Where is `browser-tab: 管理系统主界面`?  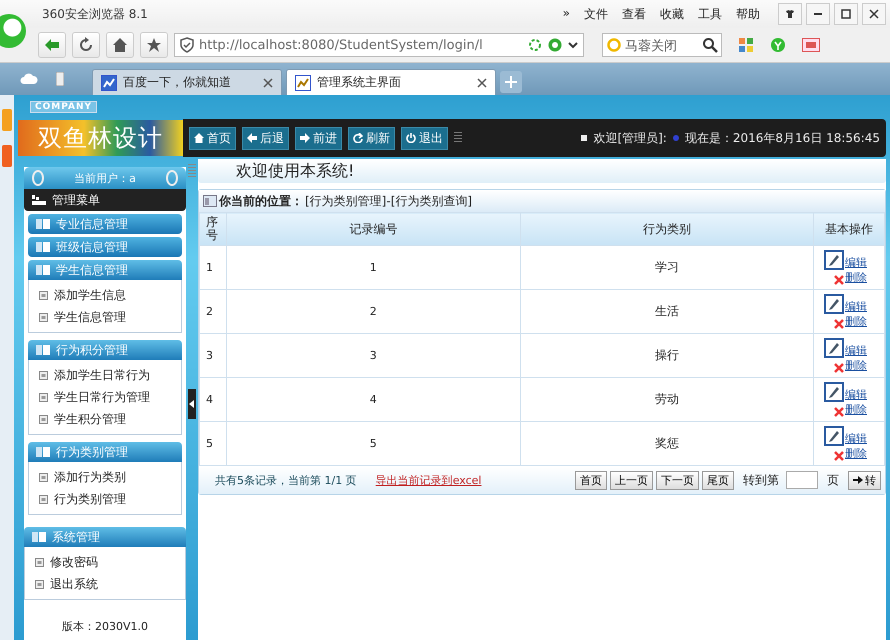
browser-tab: 管理系统主界面 is located at coordinates (391, 82).